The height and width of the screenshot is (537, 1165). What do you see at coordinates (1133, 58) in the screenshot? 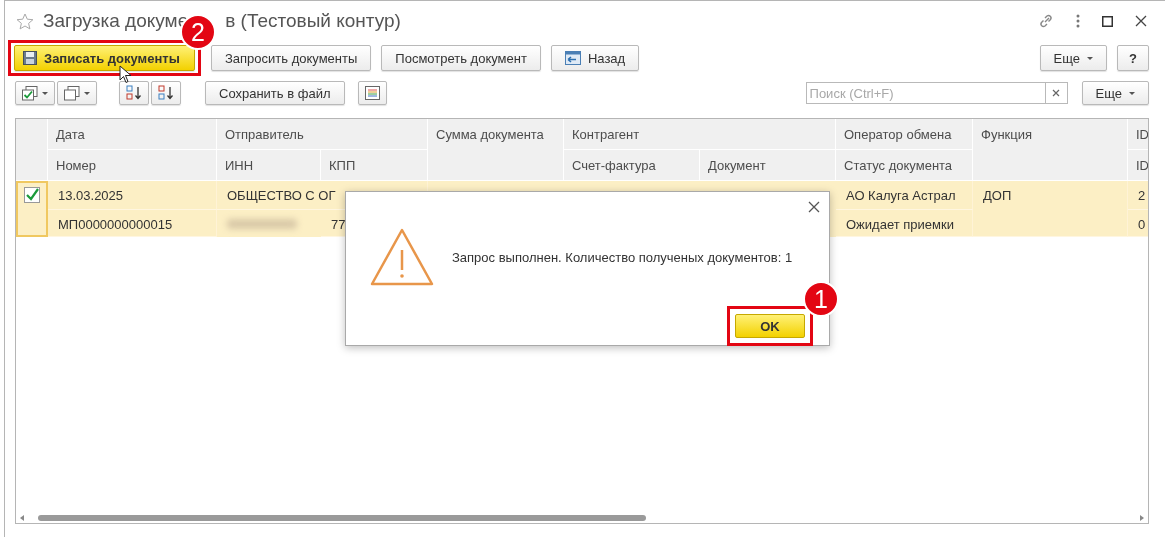
I see `help-button: ?` at bounding box center [1133, 58].